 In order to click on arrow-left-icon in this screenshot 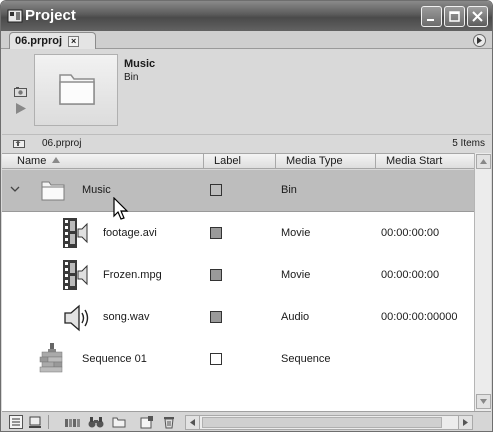, I will do `click(192, 422)`.